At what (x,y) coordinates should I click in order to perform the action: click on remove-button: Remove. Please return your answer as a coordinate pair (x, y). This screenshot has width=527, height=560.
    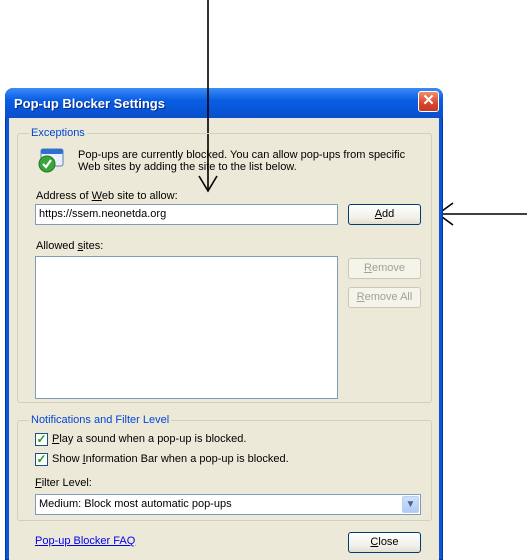
    Looking at the image, I should click on (384, 268).